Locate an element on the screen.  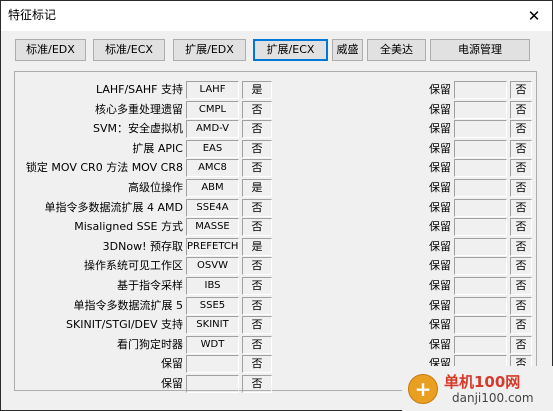
flag-code: EAS is located at coordinates (212, 148).